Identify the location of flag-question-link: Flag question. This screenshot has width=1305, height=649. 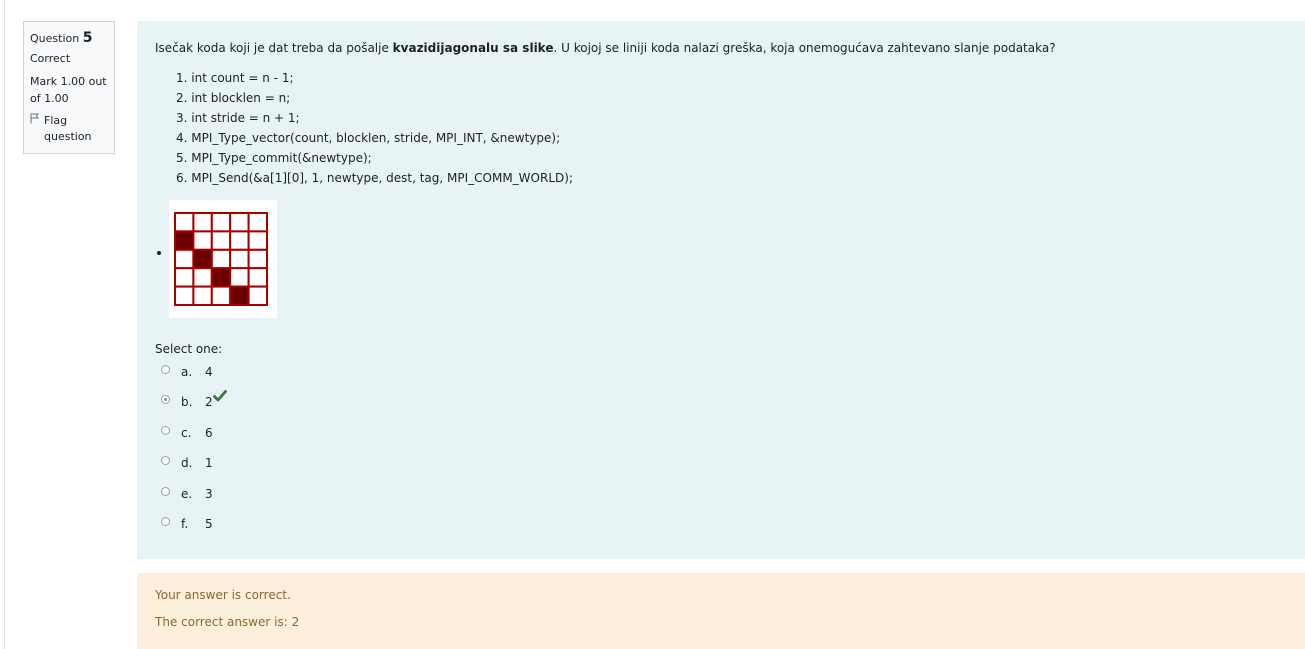
(69, 129).